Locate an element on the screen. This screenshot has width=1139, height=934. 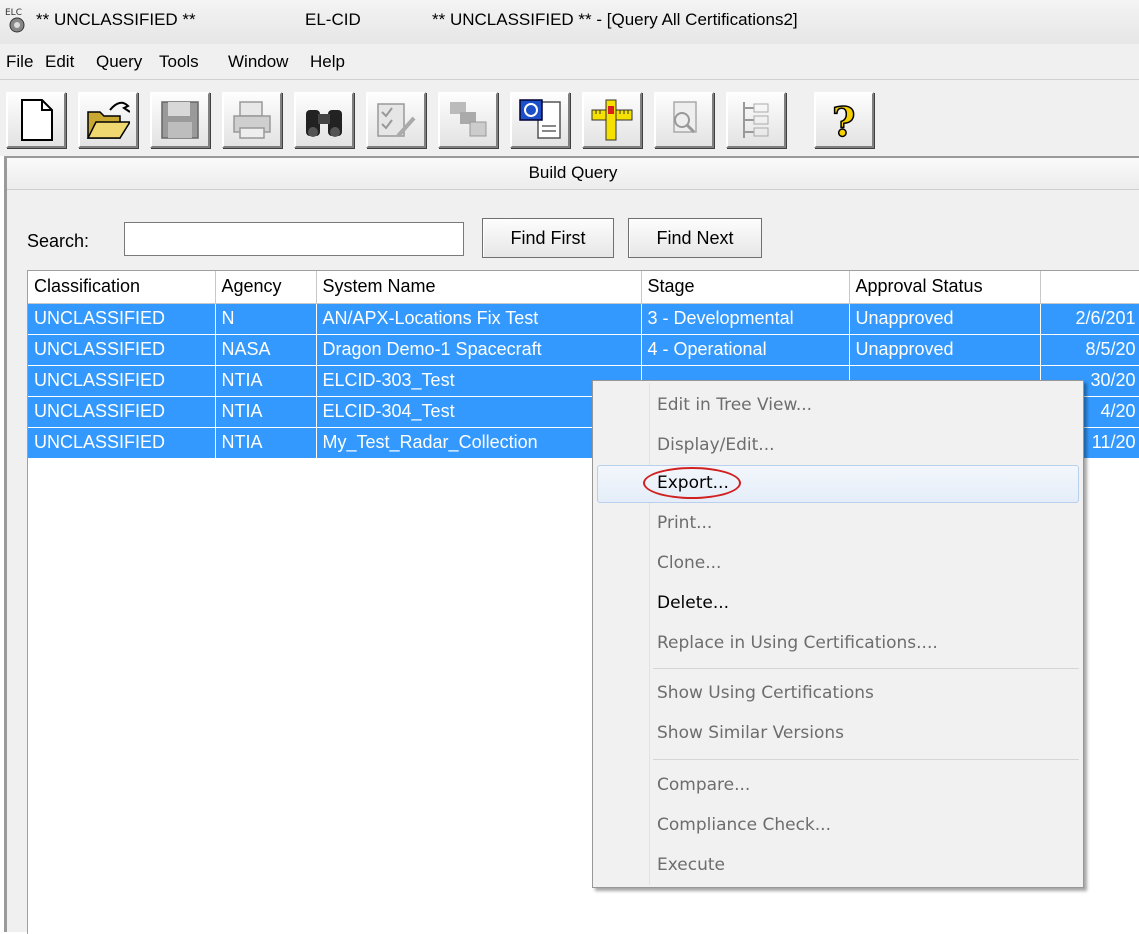
open-folder-icon is located at coordinates (108, 120).